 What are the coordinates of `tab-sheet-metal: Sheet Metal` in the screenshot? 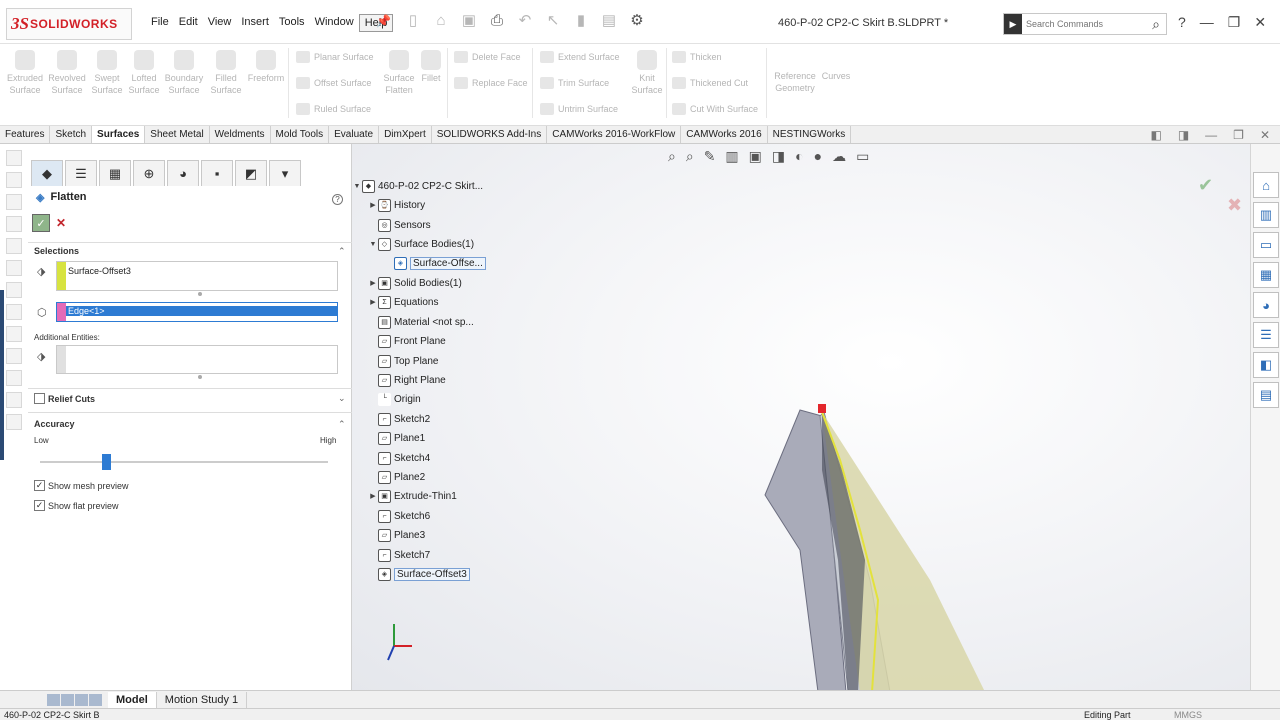 It's located at (177, 134).